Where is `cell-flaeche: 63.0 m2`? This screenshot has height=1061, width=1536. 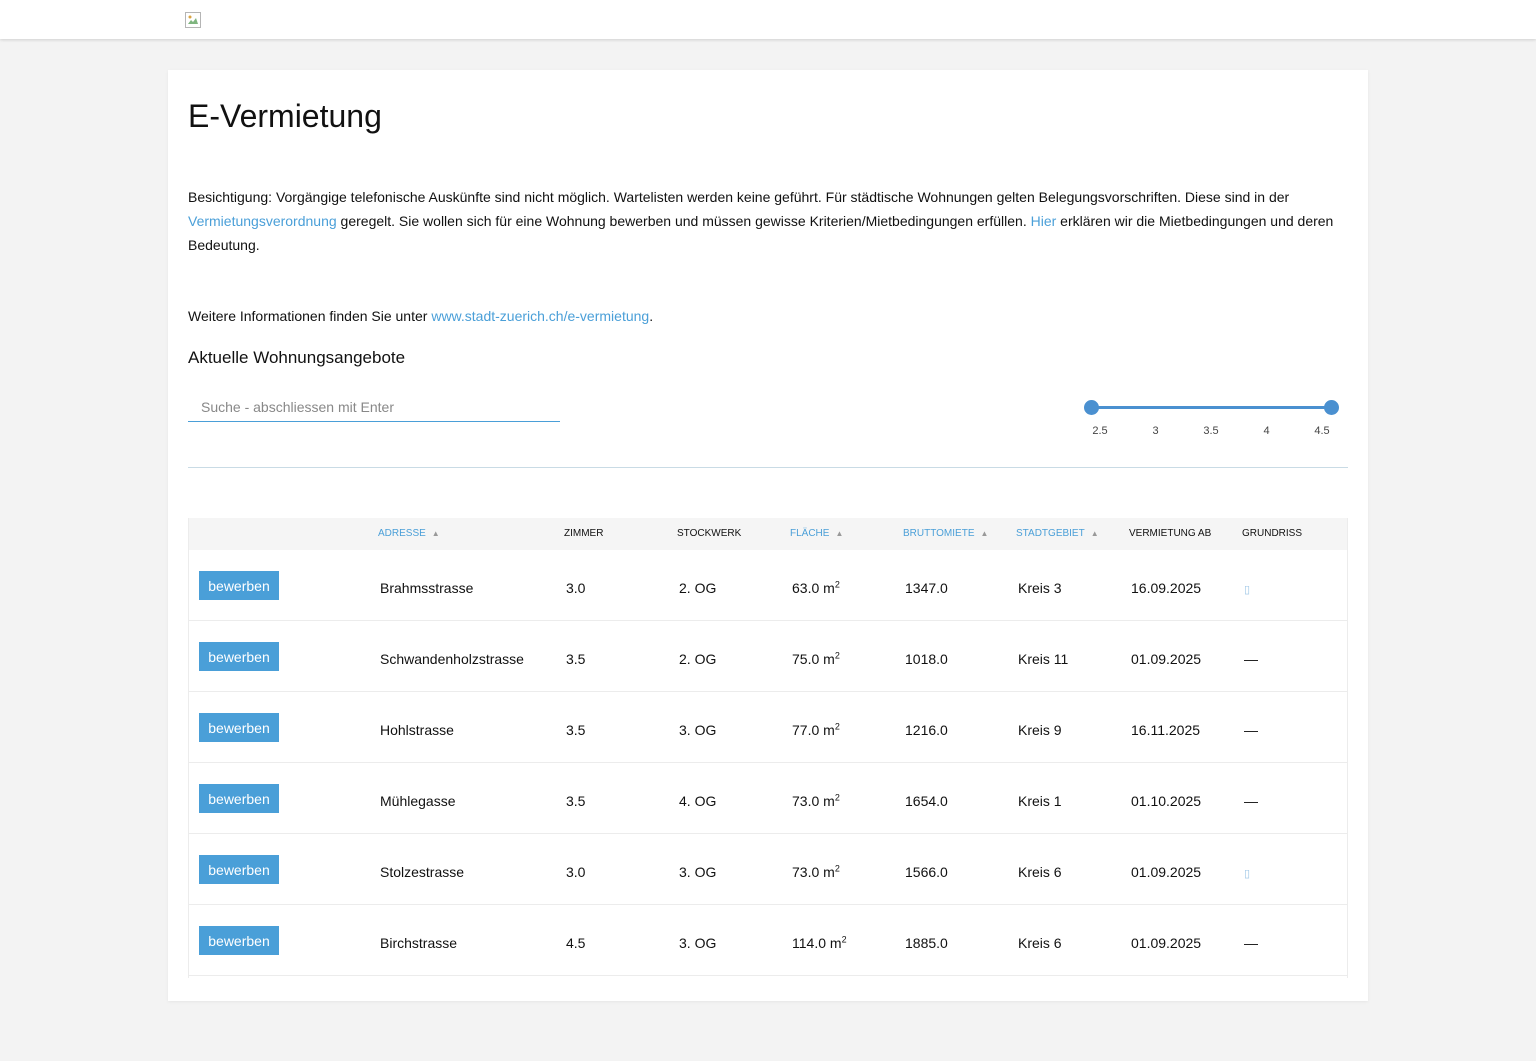
cell-flaeche: 63.0 m2 is located at coordinates (816, 588).